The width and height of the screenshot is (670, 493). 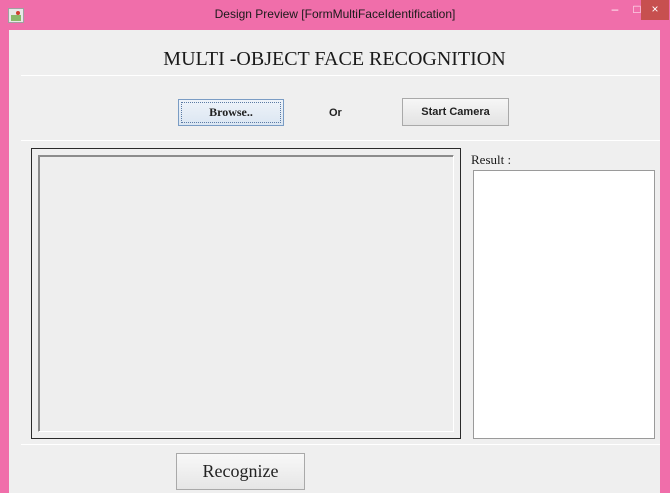 I want to click on browse-button: Browse.., so click(x=231, y=112).